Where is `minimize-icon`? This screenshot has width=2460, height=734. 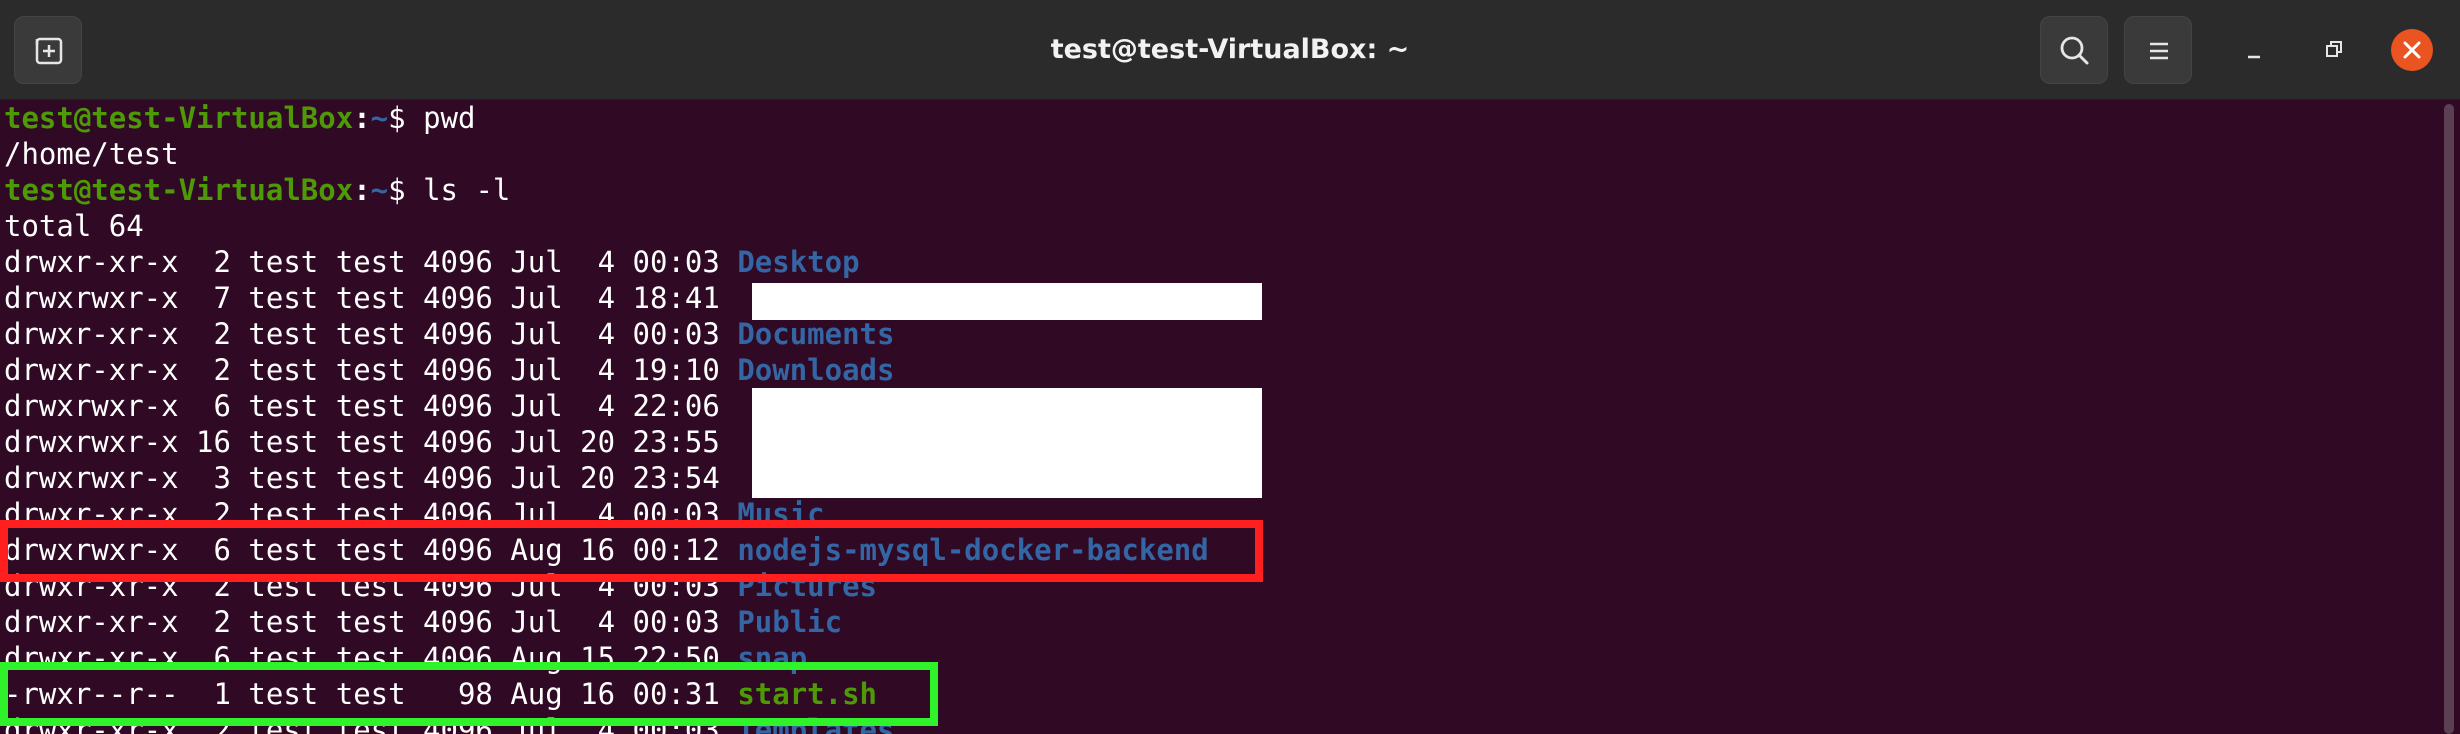
minimize-icon is located at coordinates (2254, 57).